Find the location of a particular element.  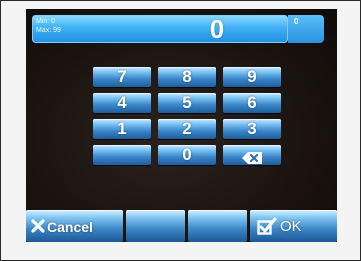

range-info: Min: 0 Max: 99 is located at coordinates (81, 26).